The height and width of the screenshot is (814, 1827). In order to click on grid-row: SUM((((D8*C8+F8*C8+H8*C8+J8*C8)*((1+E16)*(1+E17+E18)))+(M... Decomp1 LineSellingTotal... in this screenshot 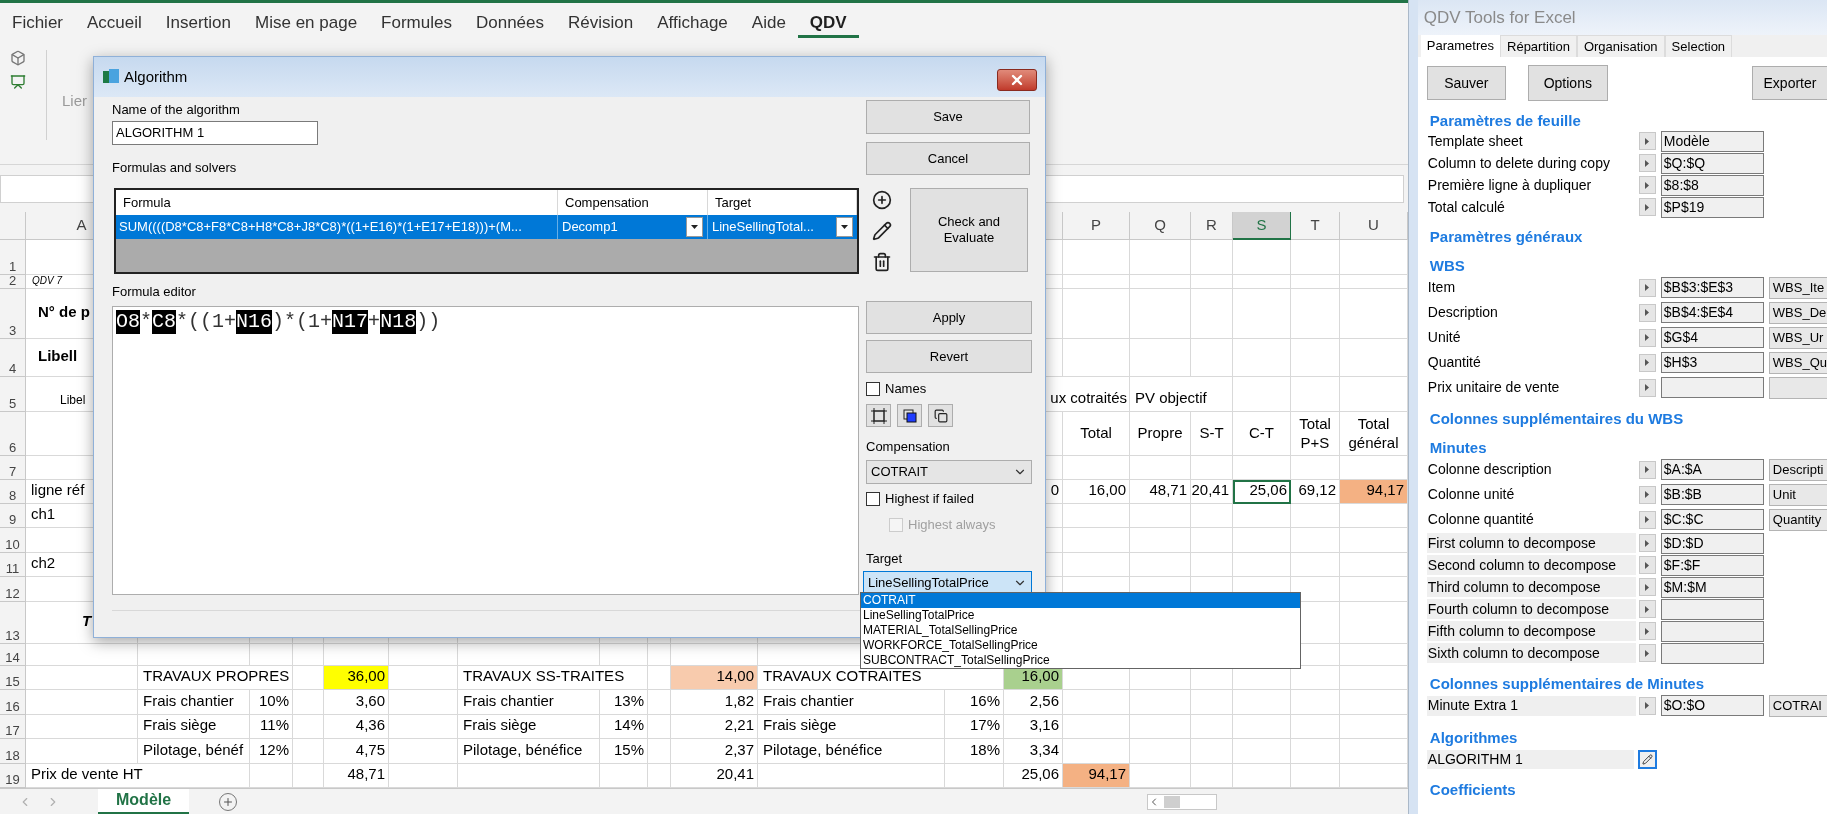, I will do `click(486, 227)`.